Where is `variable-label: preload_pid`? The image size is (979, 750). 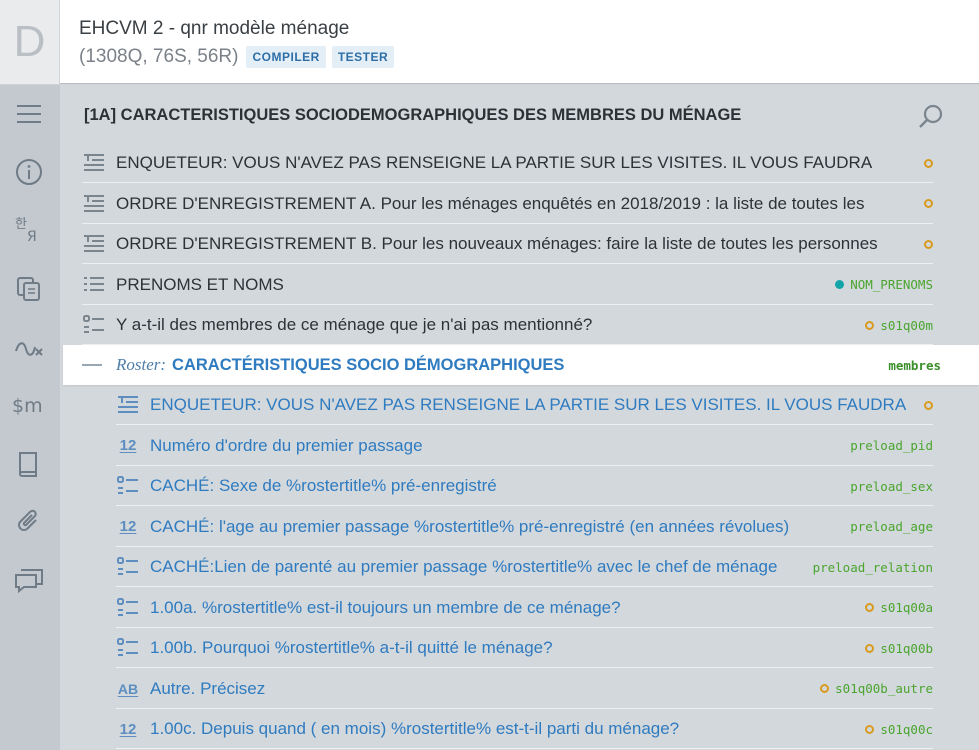
variable-label: preload_pid is located at coordinates (891, 445).